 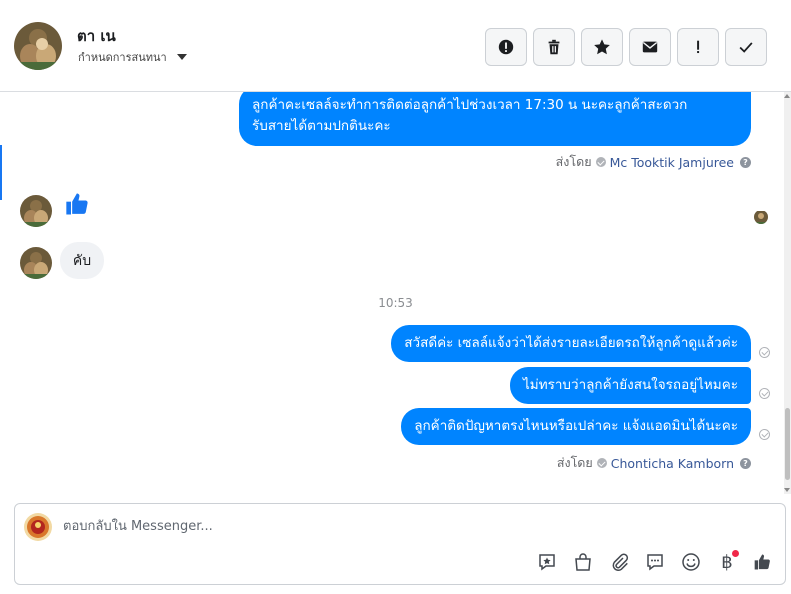 I want to click on alert-circle-icon, so click(x=506, y=47).